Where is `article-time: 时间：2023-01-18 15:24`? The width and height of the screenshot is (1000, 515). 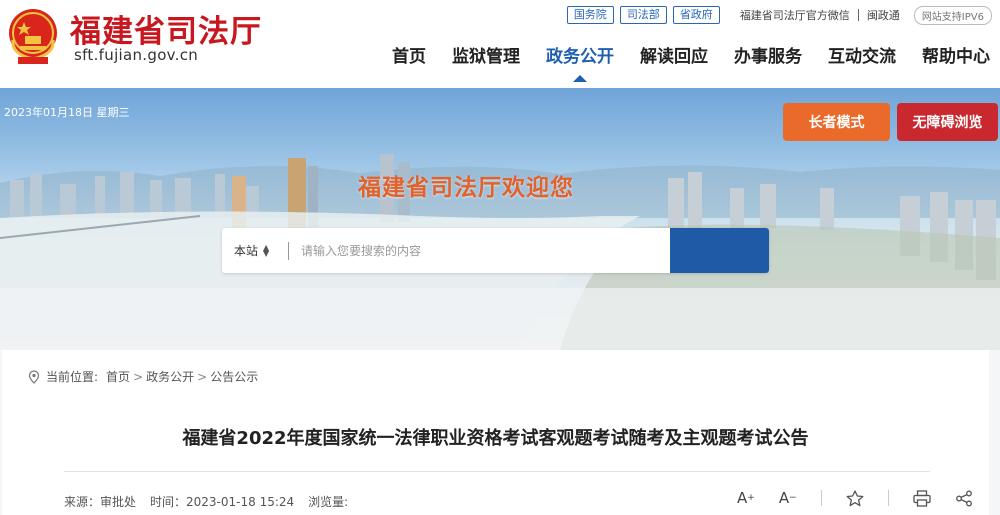 article-time: 时间：2023-01-18 15:24 is located at coordinates (222, 502).